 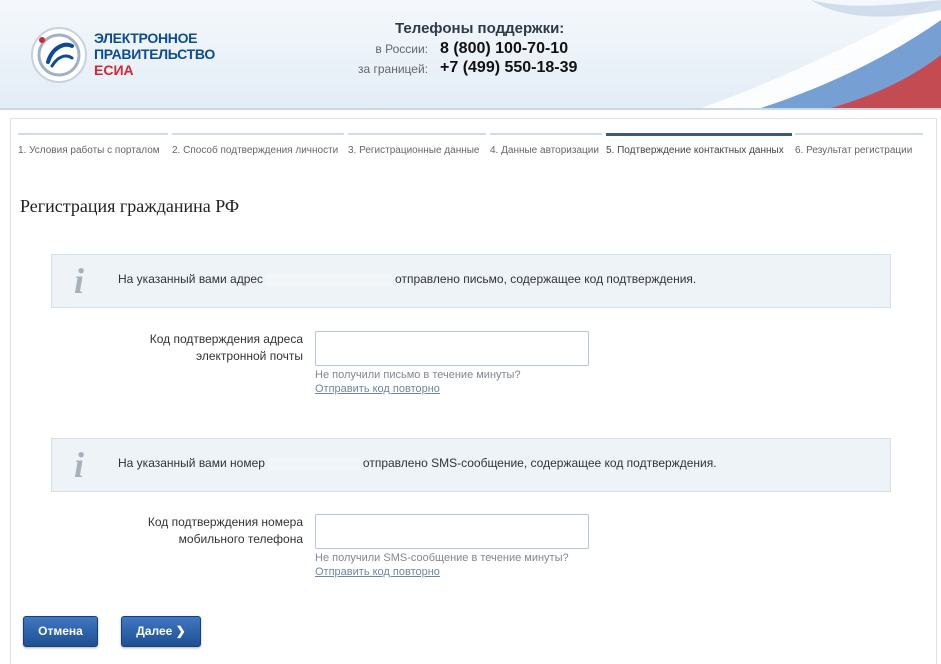 I want to click on phone-resend-link: Отправить код повторно, so click(x=377, y=572).